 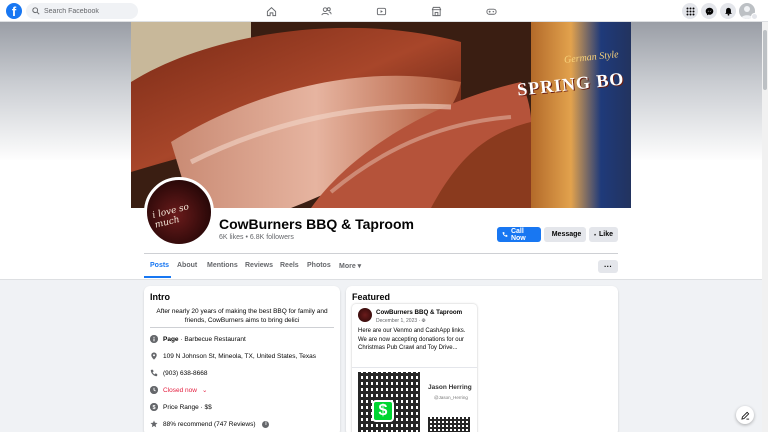 What do you see at coordinates (401, 321) in the screenshot?
I see `post-date: December 1, 2023 · 🌐︎` at bounding box center [401, 321].